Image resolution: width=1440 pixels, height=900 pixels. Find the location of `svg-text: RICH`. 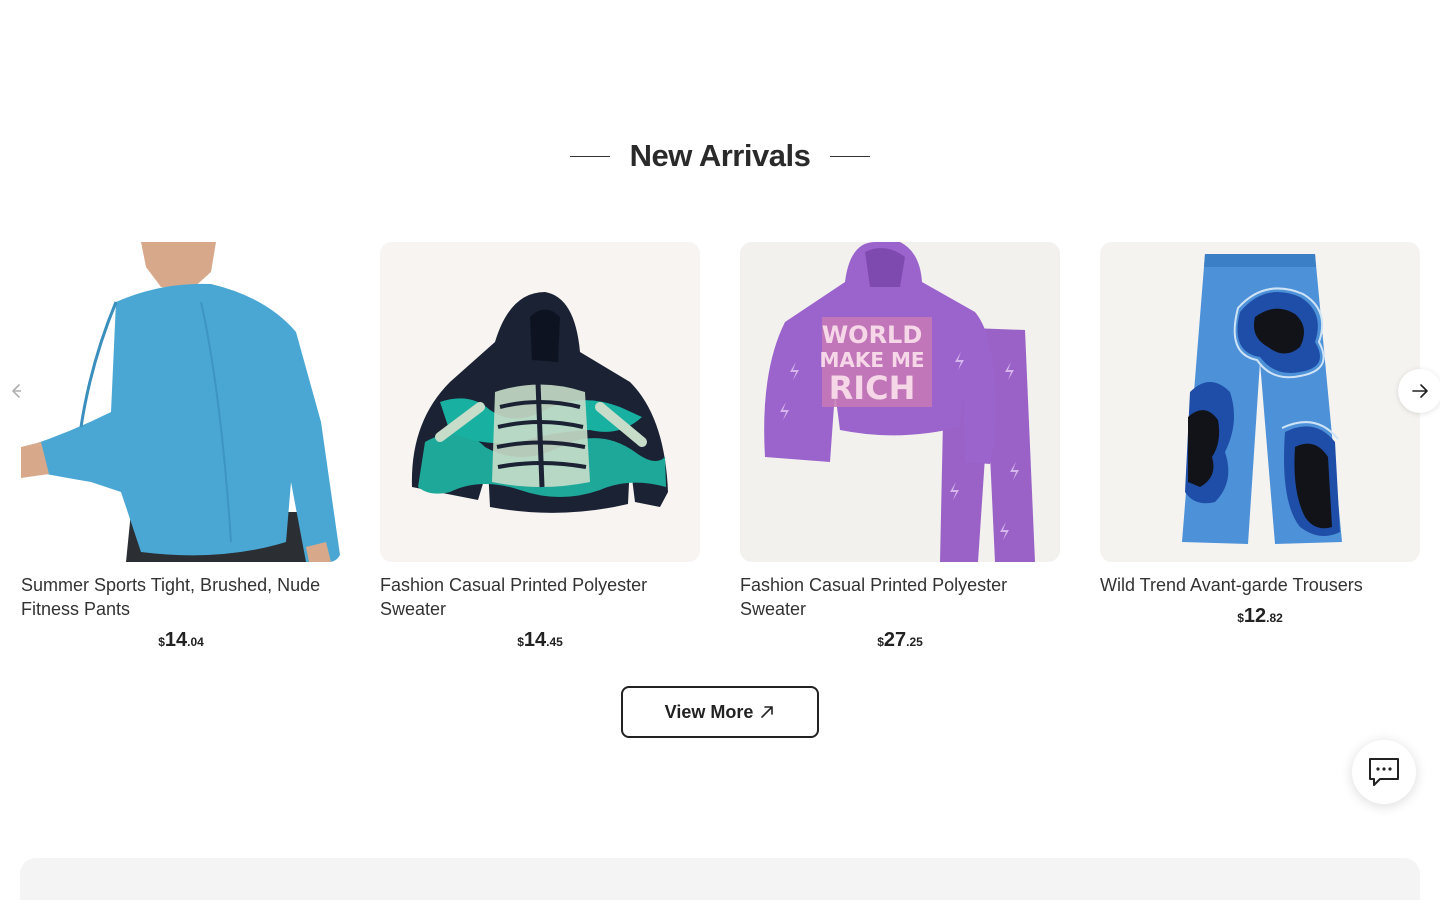

svg-text: RICH is located at coordinates (872, 388).